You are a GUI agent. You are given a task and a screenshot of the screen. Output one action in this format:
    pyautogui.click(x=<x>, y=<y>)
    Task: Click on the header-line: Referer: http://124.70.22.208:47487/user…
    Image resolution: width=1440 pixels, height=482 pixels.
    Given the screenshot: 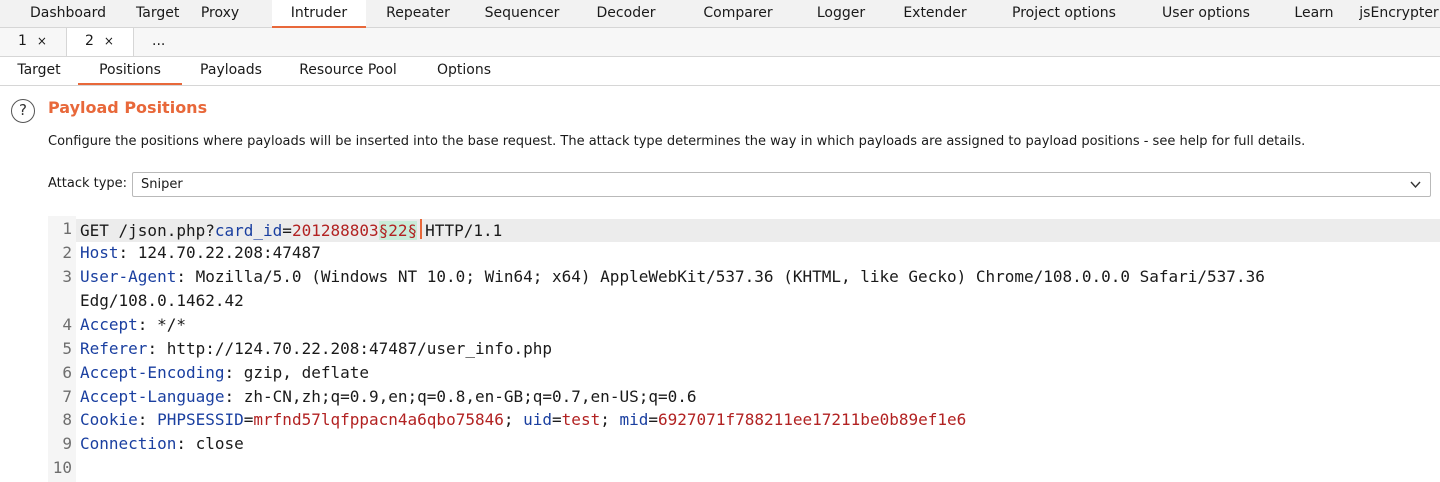 What is the action you would take?
    pyautogui.click(x=316, y=348)
    